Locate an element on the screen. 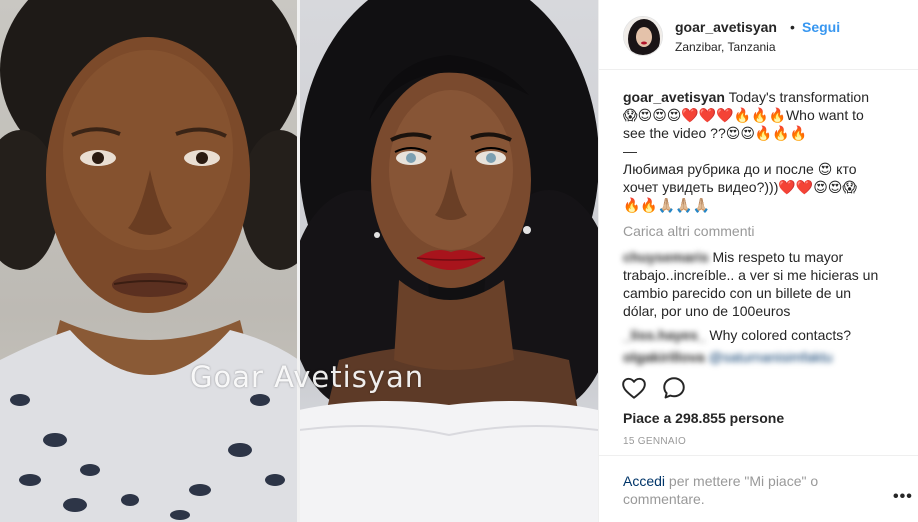  photo-divider is located at coordinates (298, 261).